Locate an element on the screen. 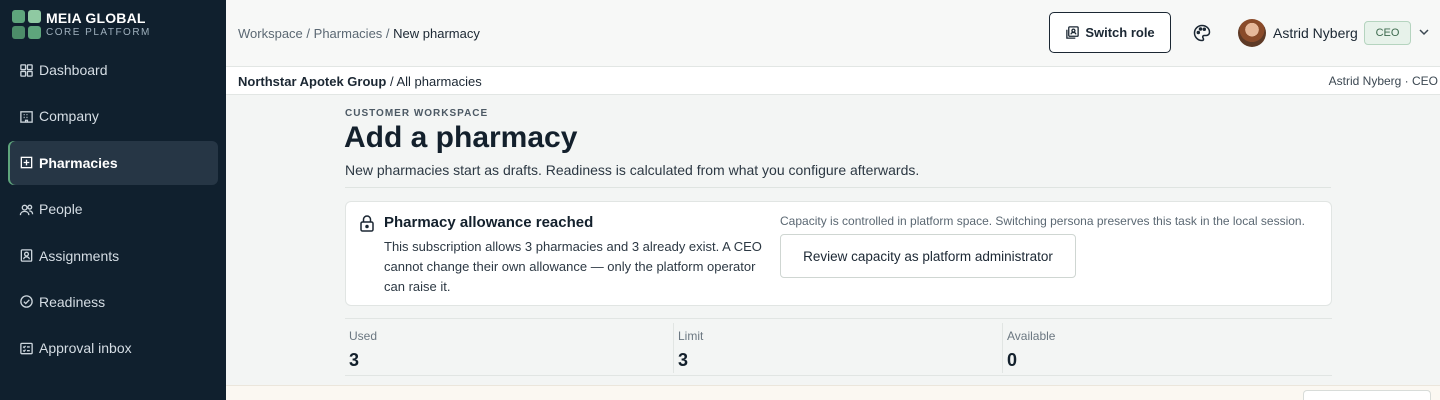 The height and width of the screenshot is (400, 1440). stat-value: 0 is located at coordinates (1012, 360).